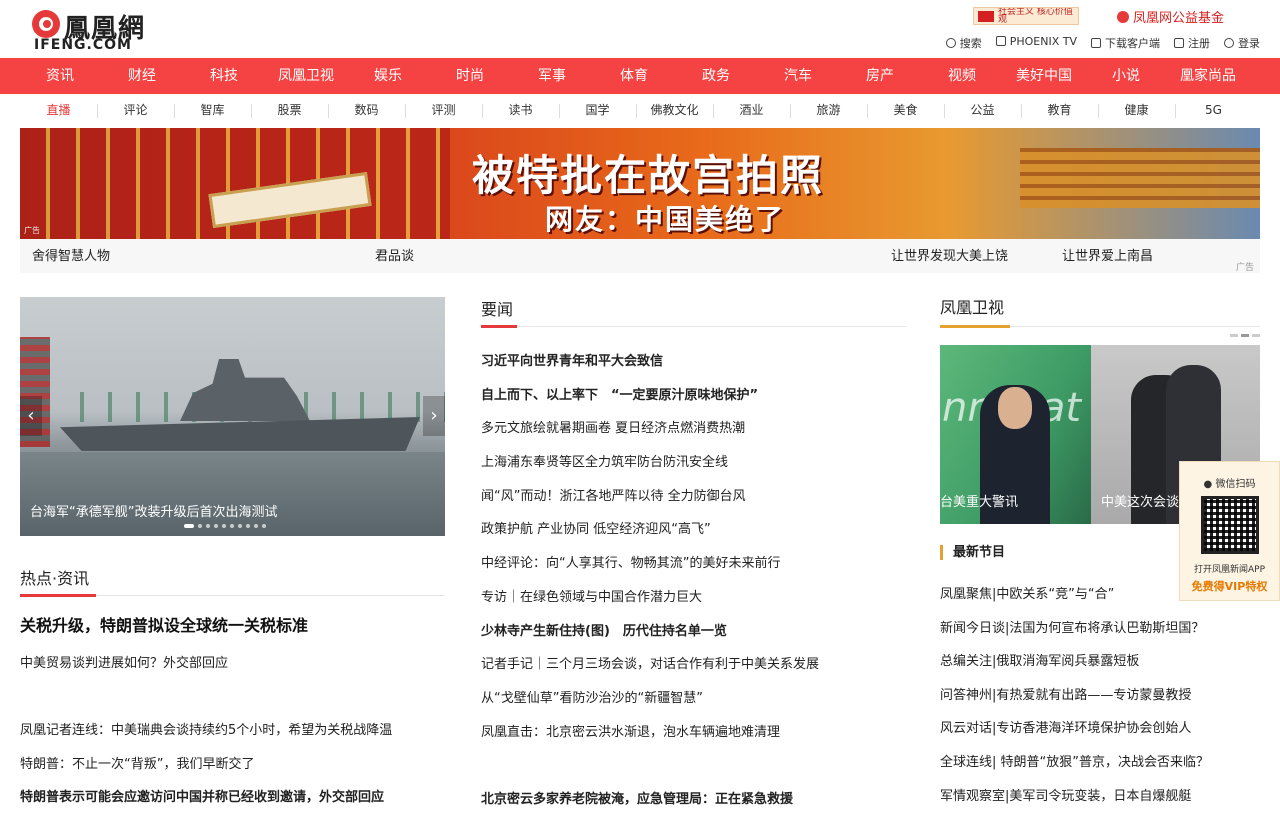 The height and width of the screenshot is (817, 1280). Describe the element at coordinates (60, 76) in the screenshot. I see `nav-item: 资讯` at that location.